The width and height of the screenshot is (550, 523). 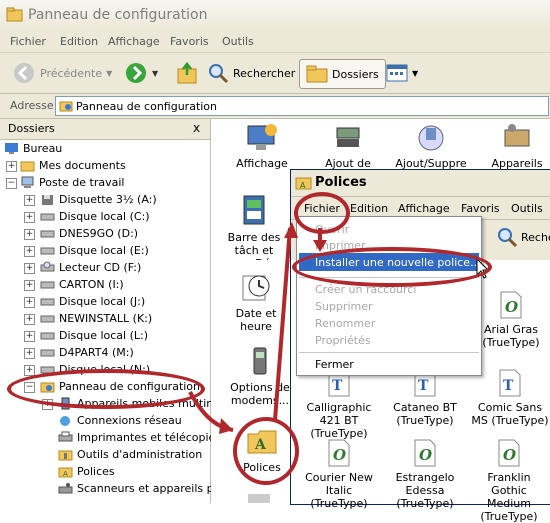 I want to click on close-icon: x, so click(x=196, y=128).